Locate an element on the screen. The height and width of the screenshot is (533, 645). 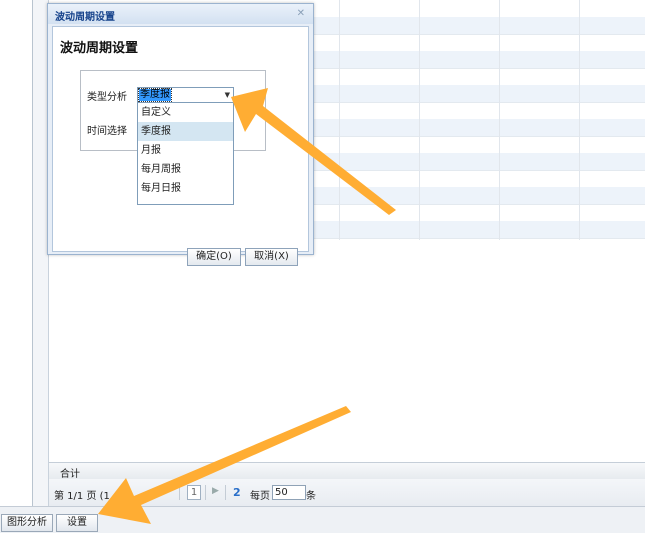
time-select-label: 时间选择 is located at coordinates (107, 131).